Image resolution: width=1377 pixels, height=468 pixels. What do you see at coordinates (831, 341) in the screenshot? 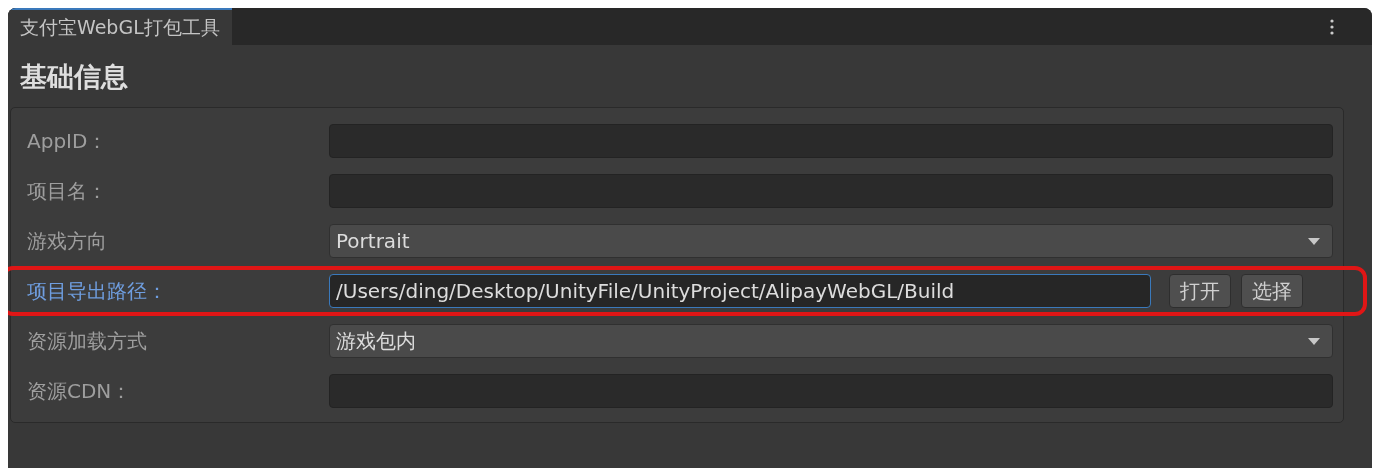
I see `dropdown: 游戏包内` at bounding box center [831, 341].